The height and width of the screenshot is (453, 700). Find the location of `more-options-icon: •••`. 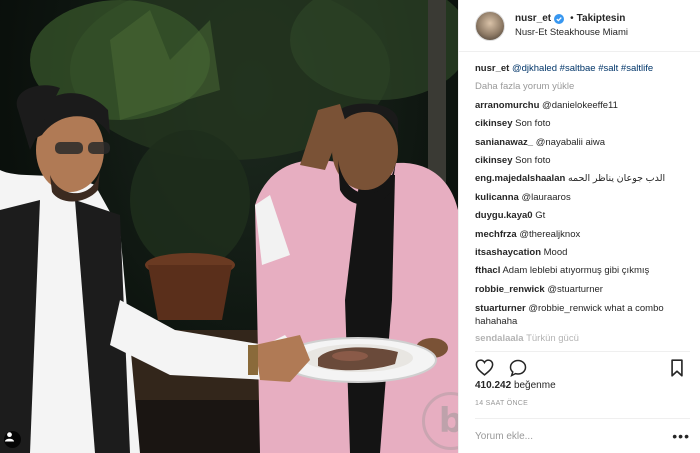

more-options-icon: ••• is located at coordinates (681, 436).